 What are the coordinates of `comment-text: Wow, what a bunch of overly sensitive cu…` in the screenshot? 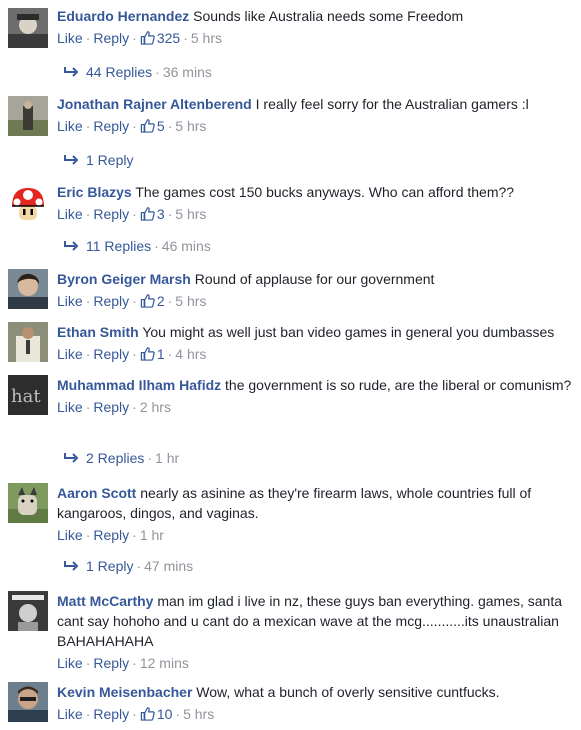 It's located at (348, 692).